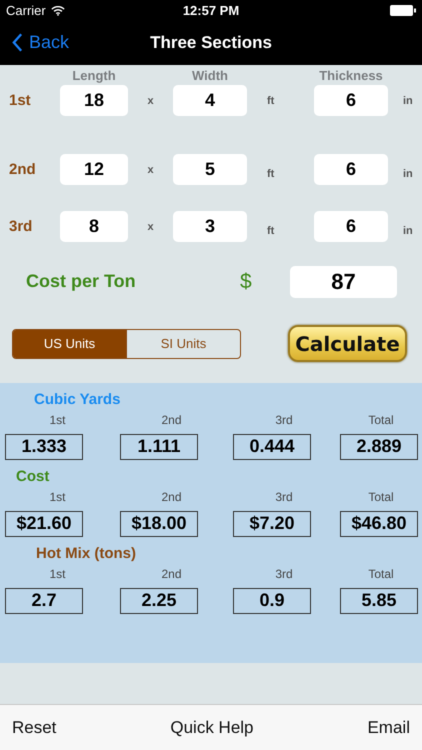 This screenshot has height=750, width=422. What do you see at coordinates (343, 282) in the screenshot?
I see `input-field: 87` at bounding box center [343, 282].